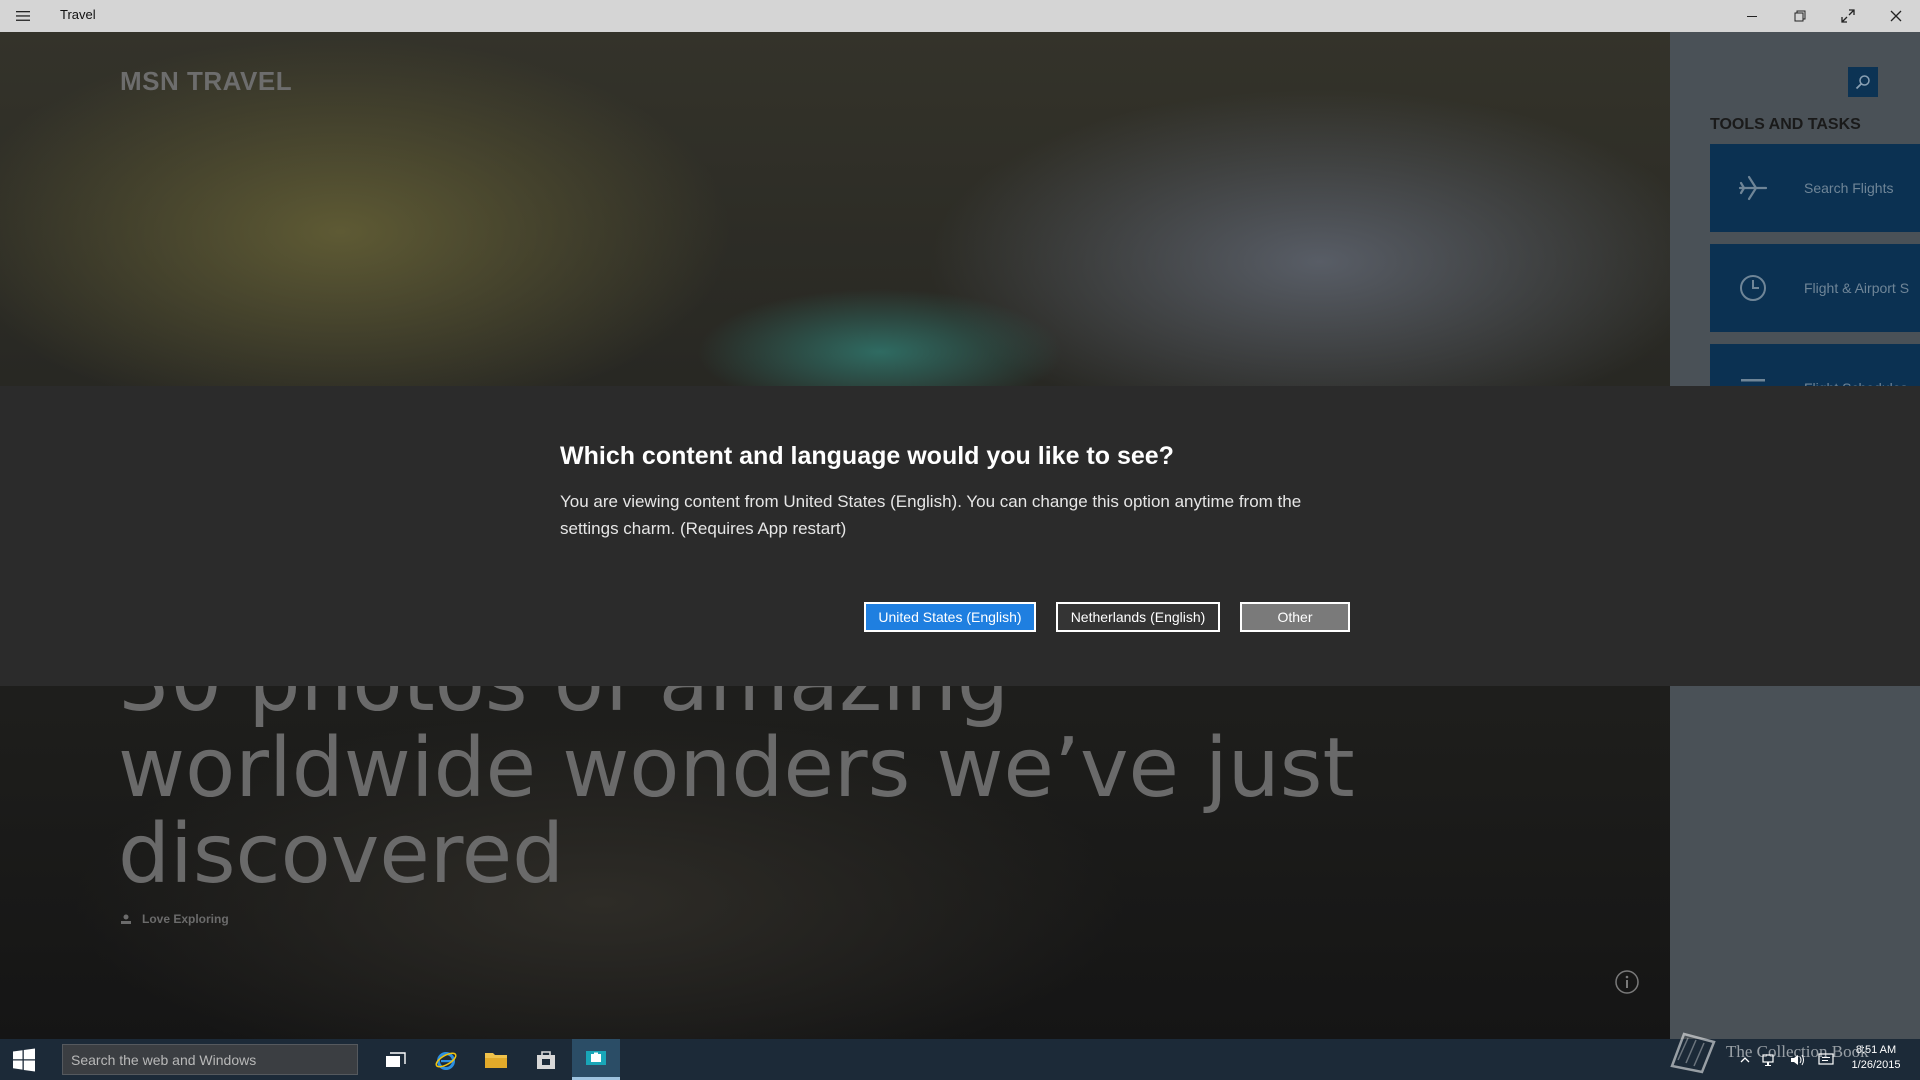 The height and width of the screenshot is (1080, 1920). I want to click on travel-icon, so click(596, 1058).